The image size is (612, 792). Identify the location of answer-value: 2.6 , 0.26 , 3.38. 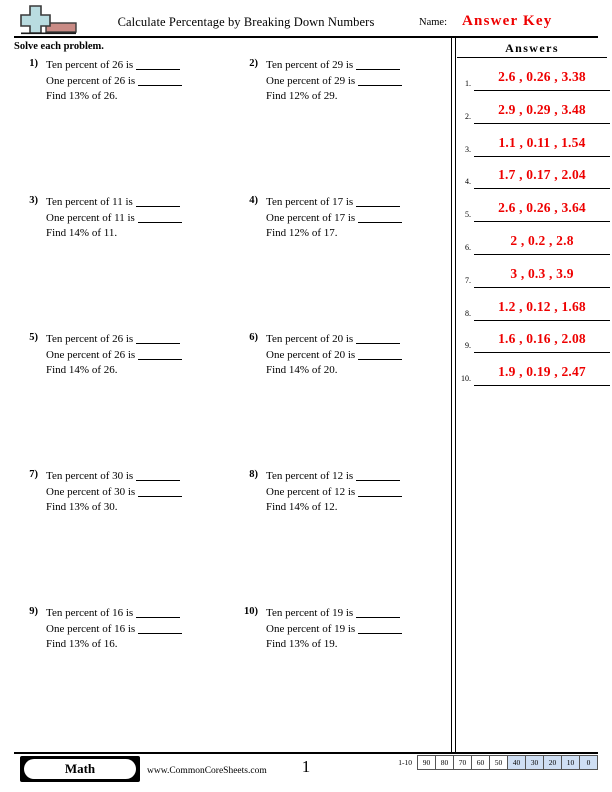
(542, 76).